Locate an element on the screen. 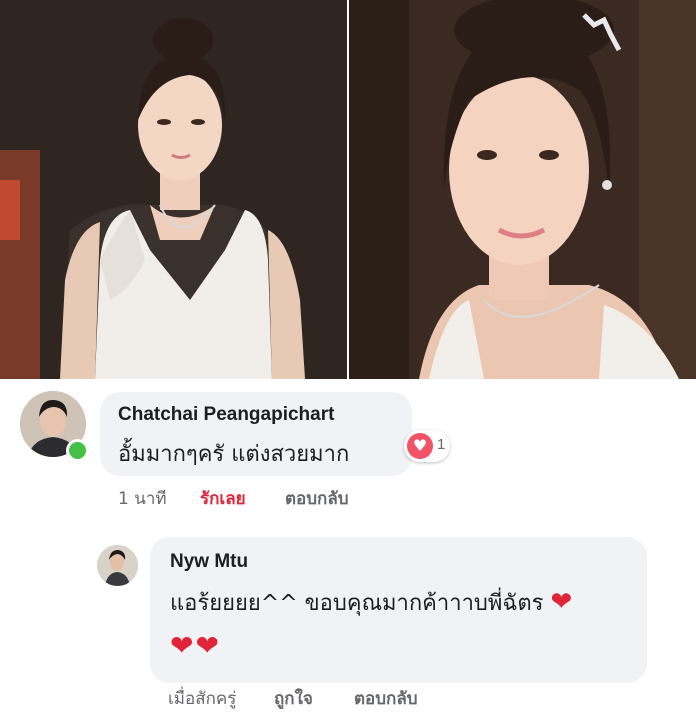  comment-text: แอร้ยยยย^^ ขอบคุณมากค้าาาบพี่ฉัตร ❤ is located at coordinates (371, 602).